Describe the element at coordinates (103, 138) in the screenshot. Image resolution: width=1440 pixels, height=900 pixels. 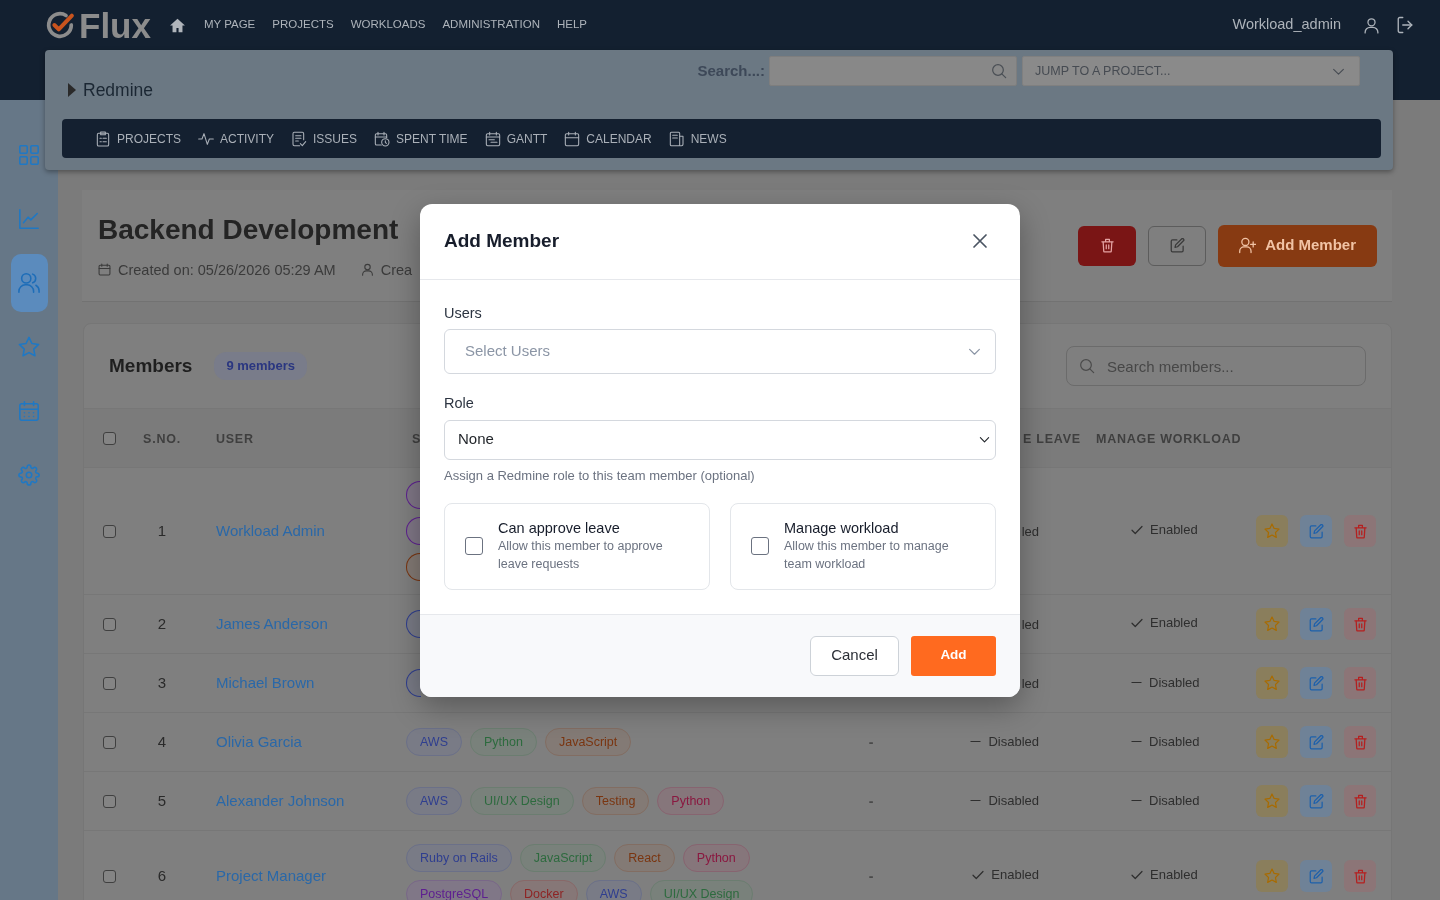
I see `clipboard-icon` at that location.